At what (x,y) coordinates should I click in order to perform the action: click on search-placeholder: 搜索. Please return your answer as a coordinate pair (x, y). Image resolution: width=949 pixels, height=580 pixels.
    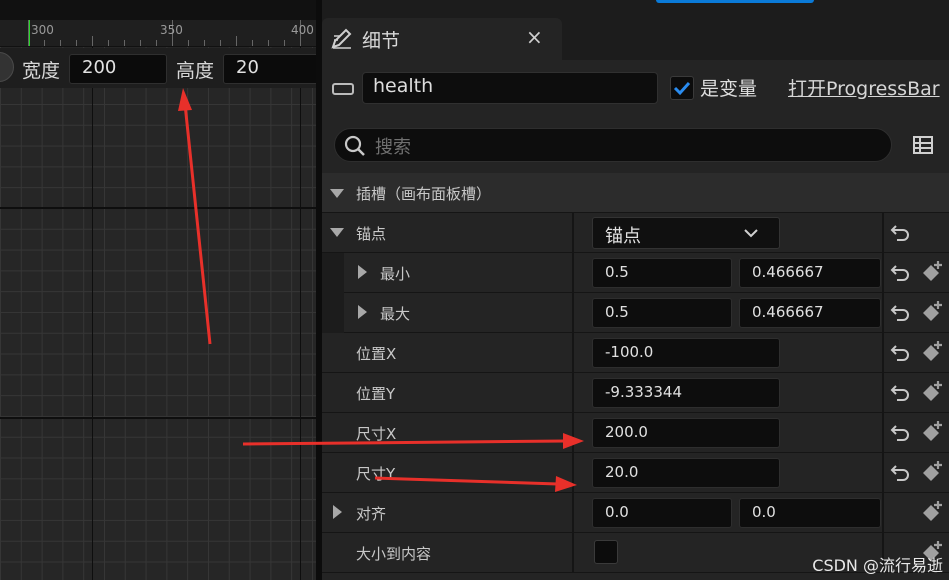
    Looking at the image, I should click on (393, 147).